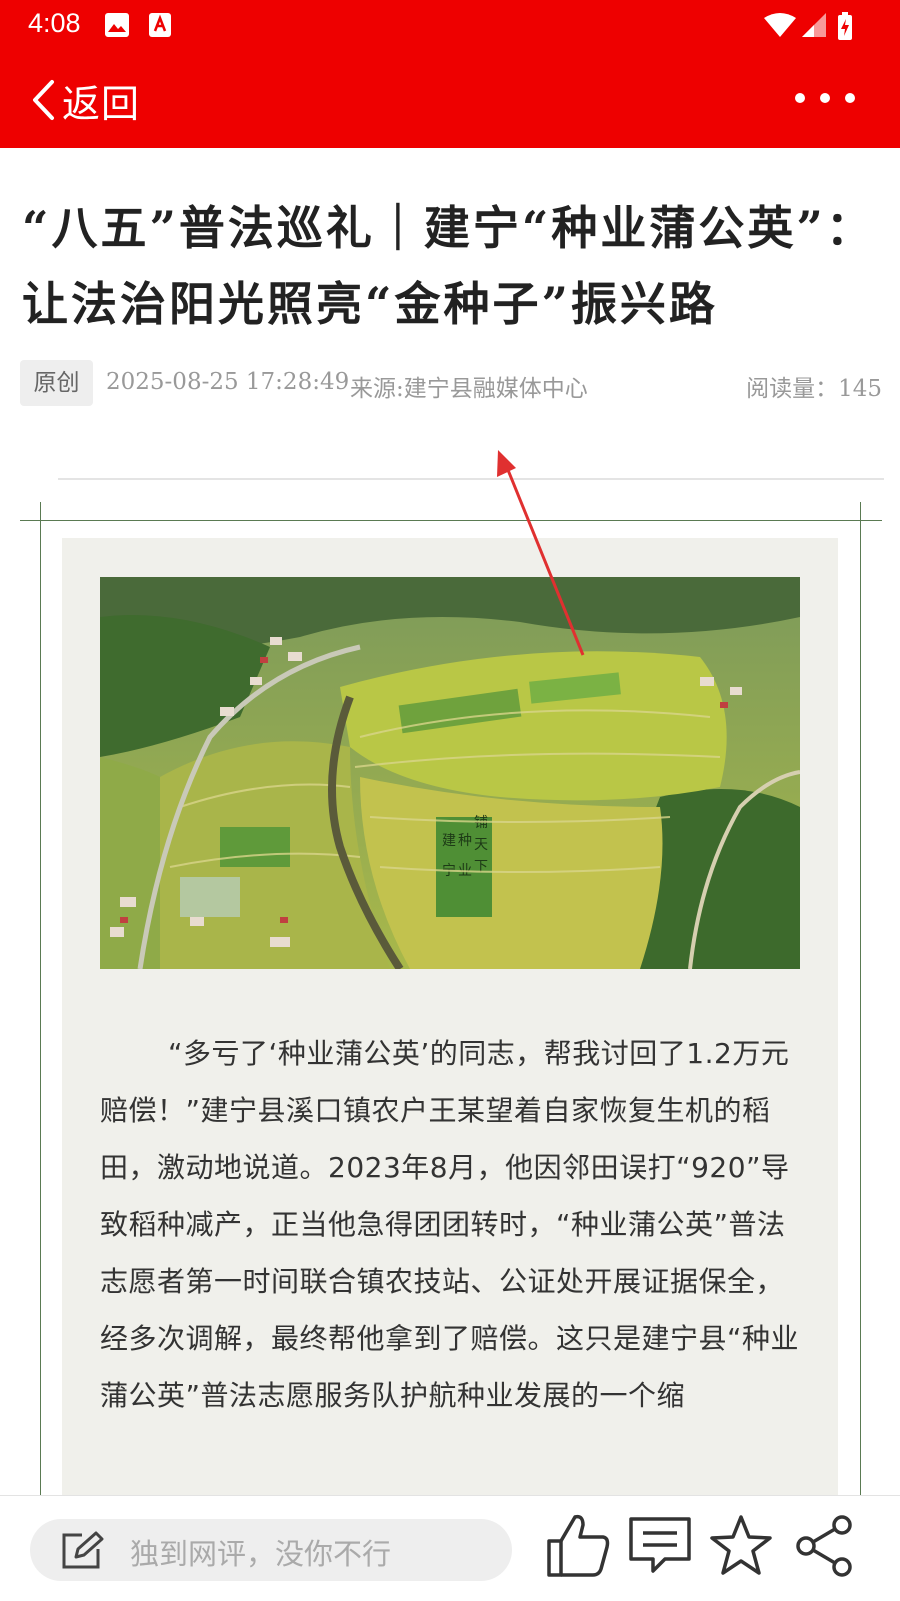 The height and width of the screenshot is (1601, 900). I want to click on svg-text: 天, so click(481, 845).